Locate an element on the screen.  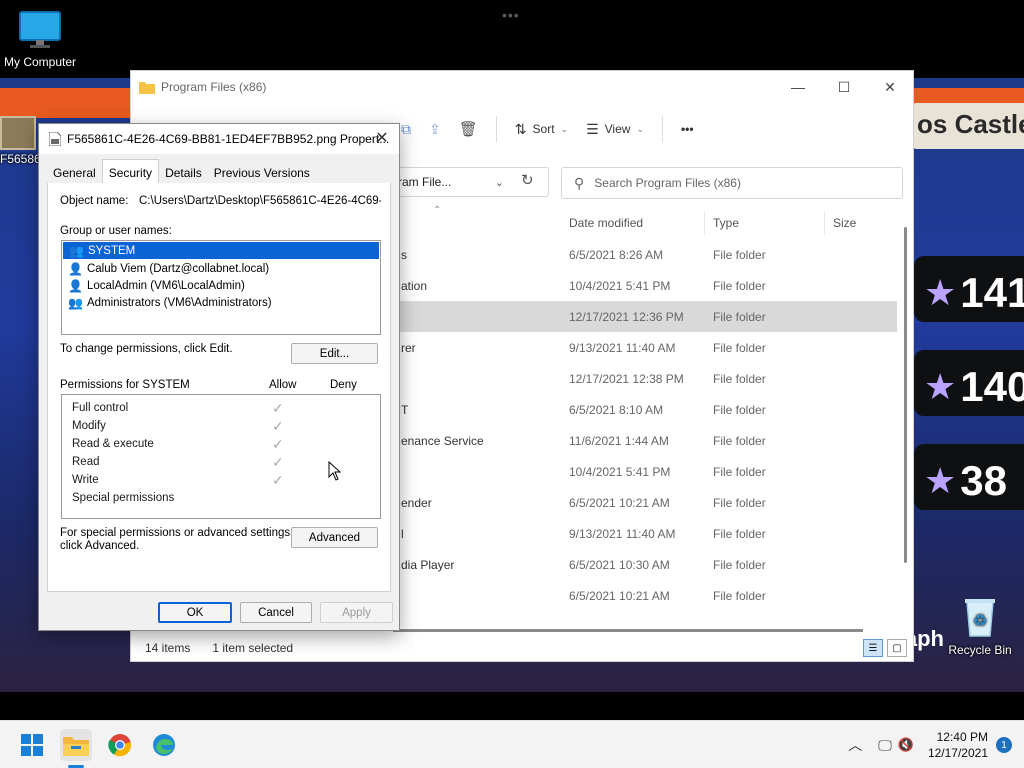
view-icon: ☰ is located at coordinates (592, 128).